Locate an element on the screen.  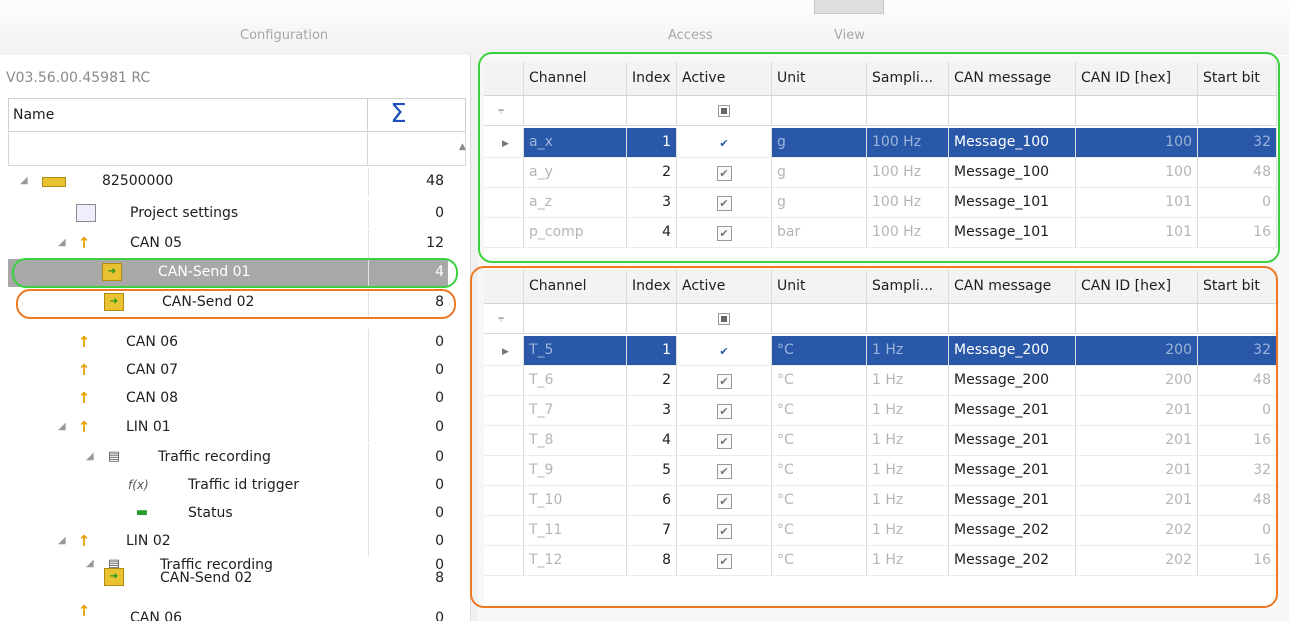
column-header: Index is located at coordinates (652, 78).